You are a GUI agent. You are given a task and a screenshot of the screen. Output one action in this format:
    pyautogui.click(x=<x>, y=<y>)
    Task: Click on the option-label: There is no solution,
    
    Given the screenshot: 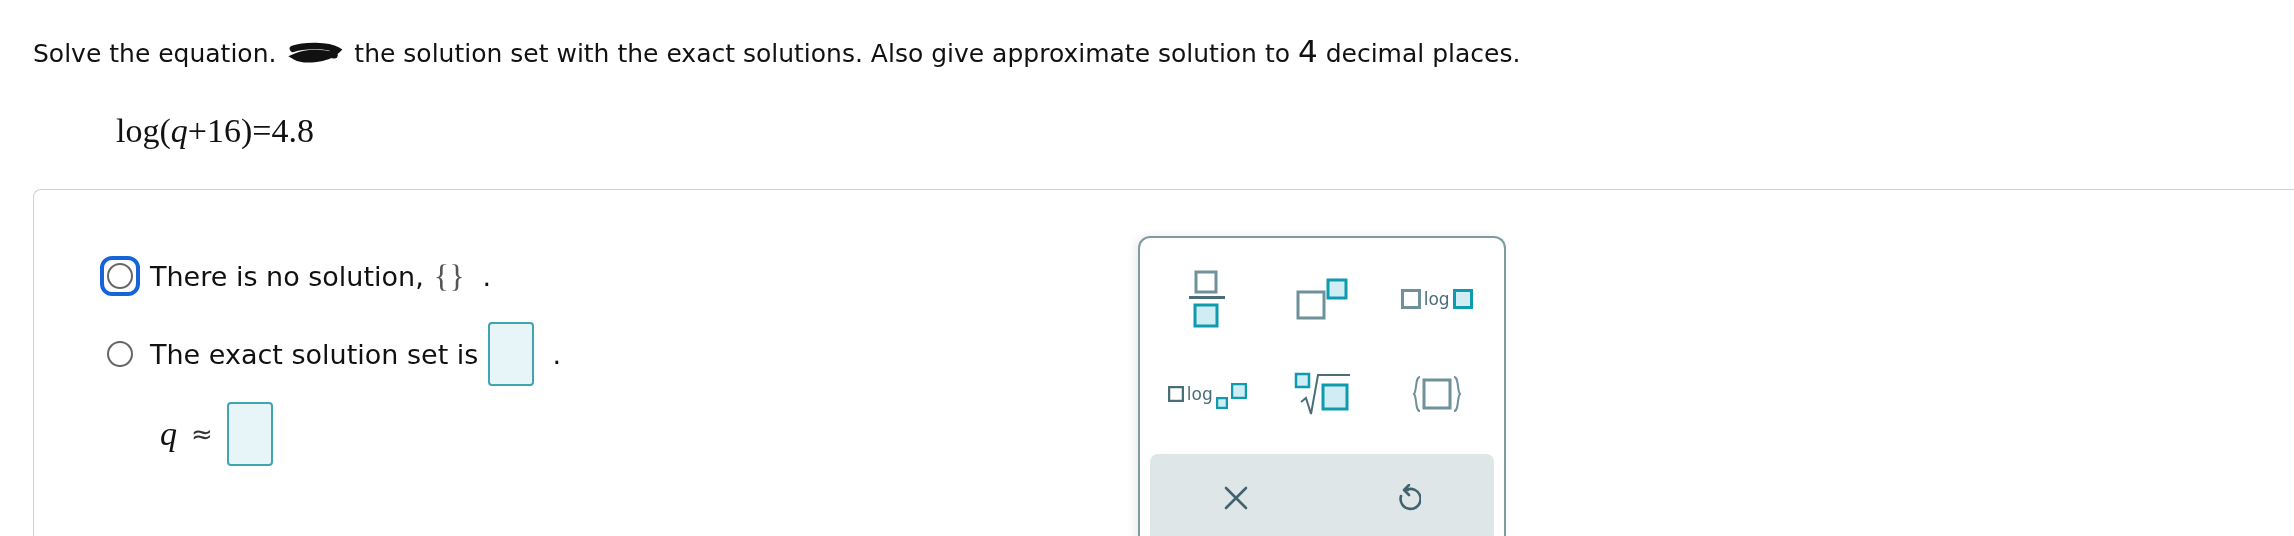 What is the action you would take?
    pyautogui.click(x=287, y=276)
    